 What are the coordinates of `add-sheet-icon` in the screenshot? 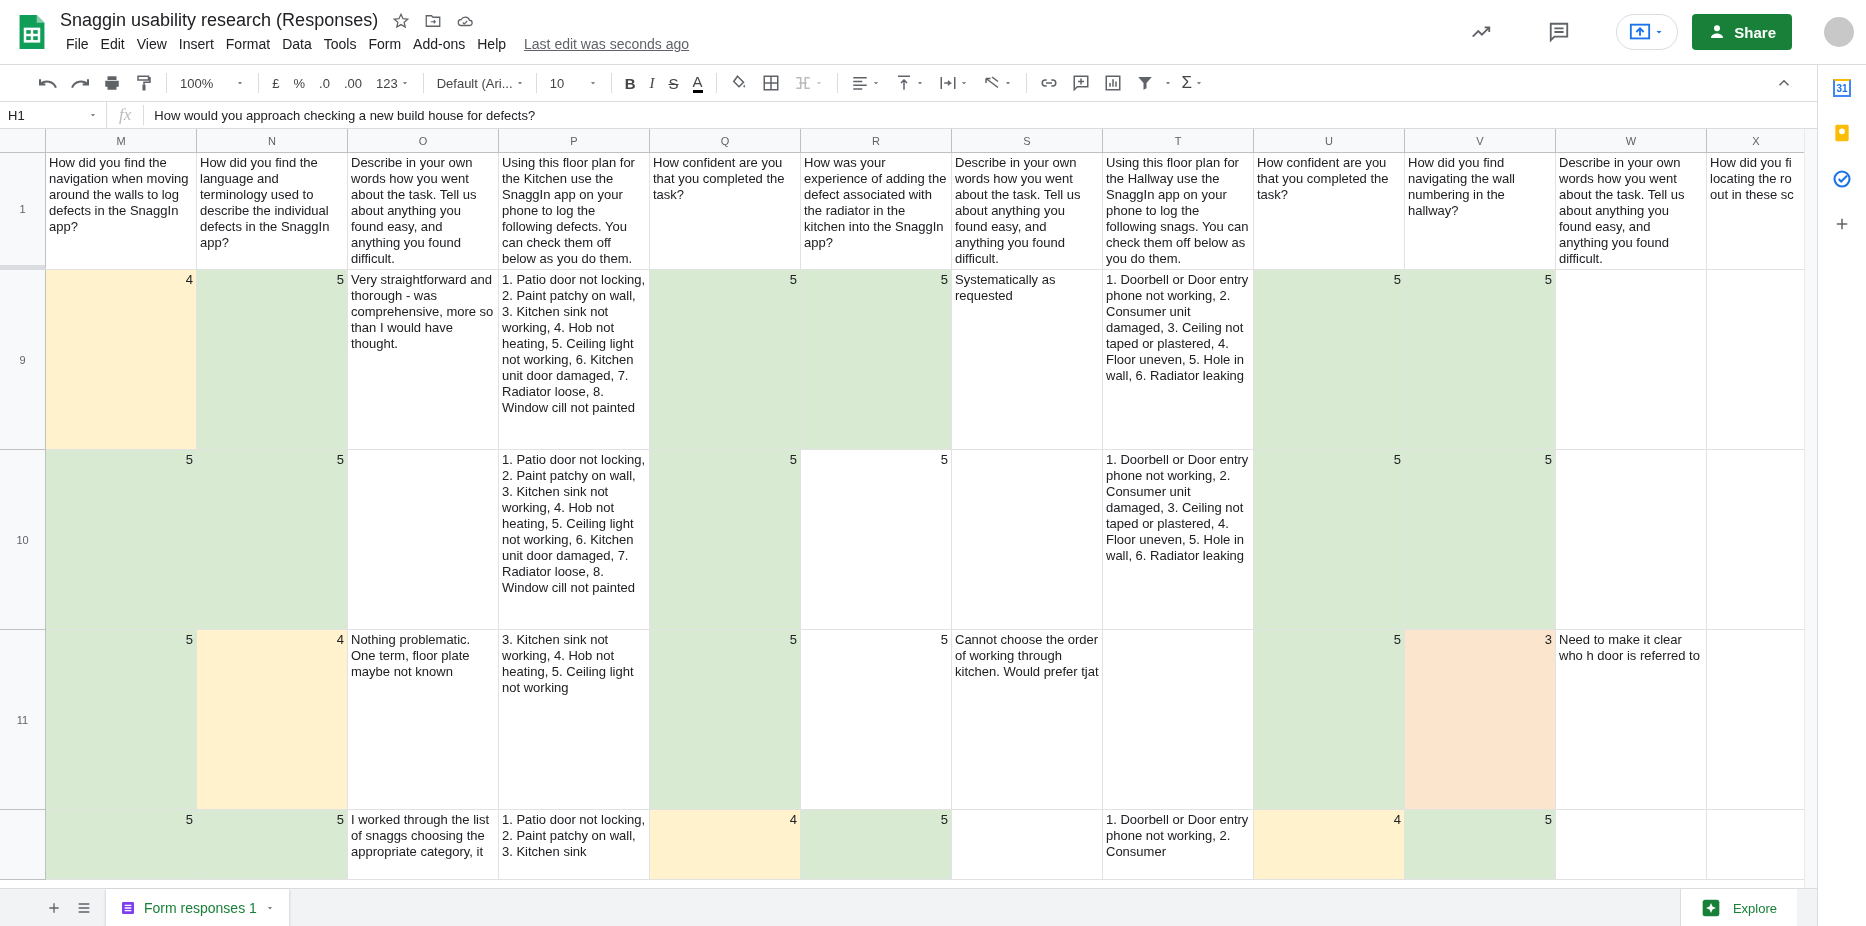 It's located at (54, 908).